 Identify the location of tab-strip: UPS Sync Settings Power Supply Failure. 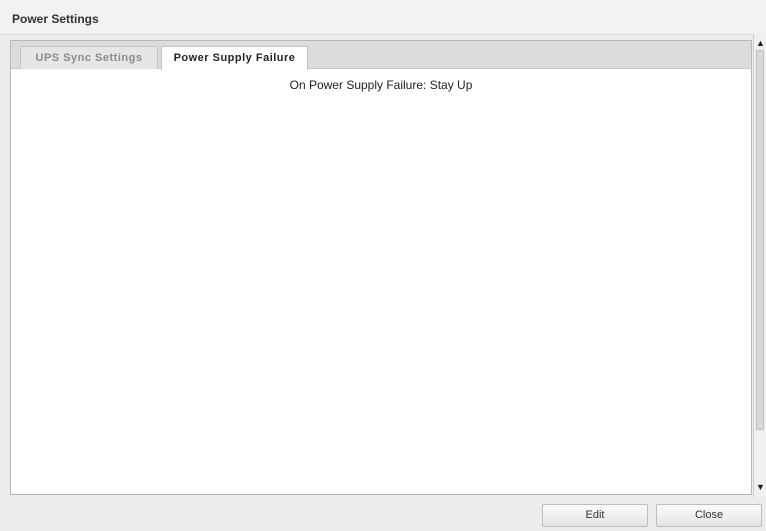
(381, 55).